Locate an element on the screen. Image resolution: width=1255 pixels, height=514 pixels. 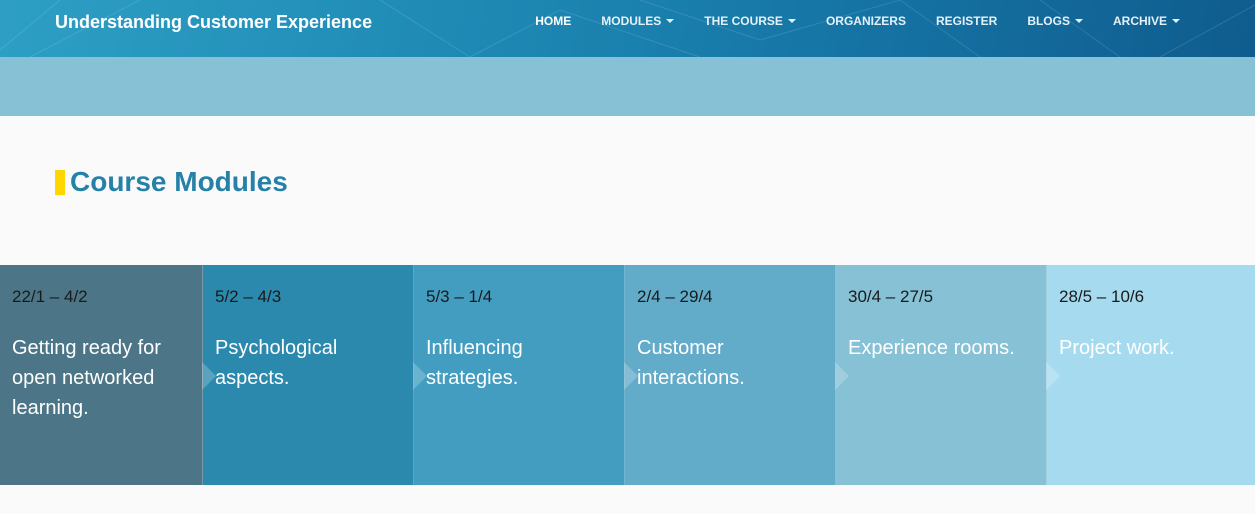
module-dates: 5/2 – 4/3 is located at coordinates (248, 296).